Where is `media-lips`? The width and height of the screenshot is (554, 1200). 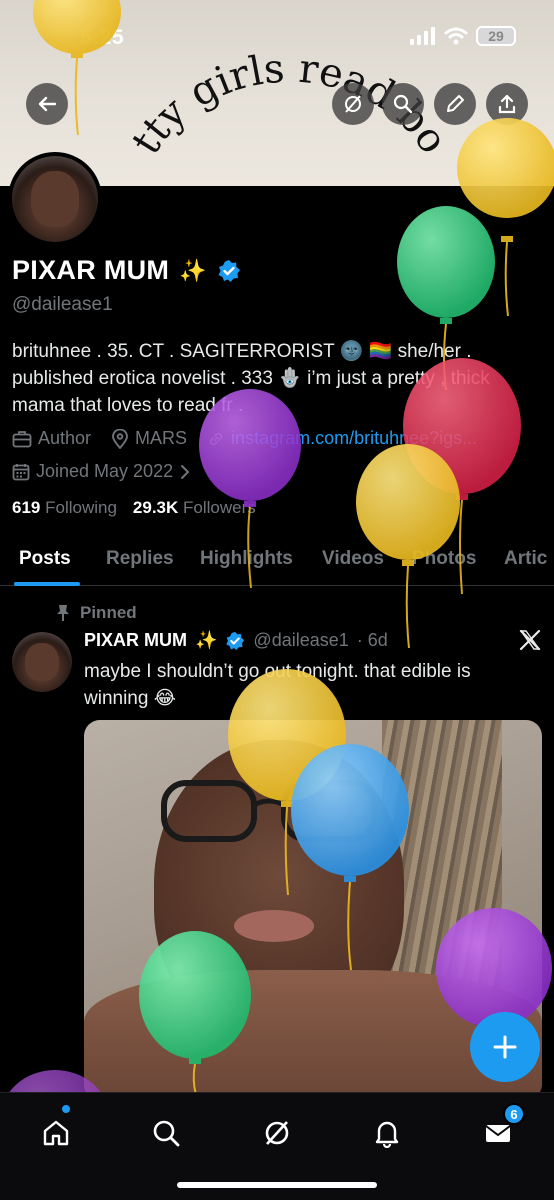
media-lips is located at coordinates (274, 926).